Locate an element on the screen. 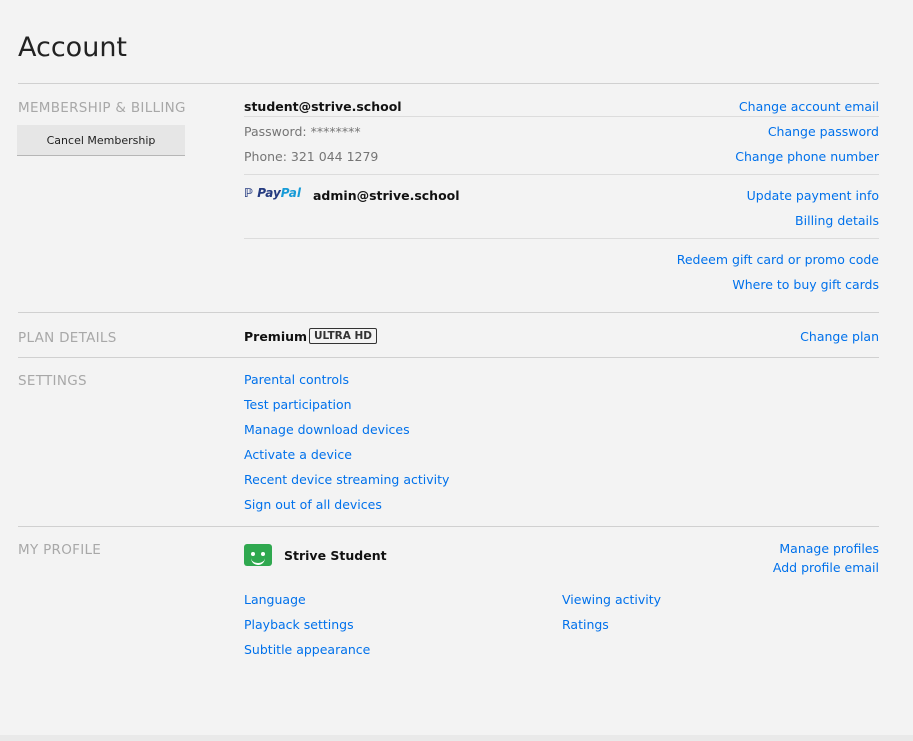 The image size is (913, 741). viewing-activity-link: Viewing activity is located at coordinates (611, 599).